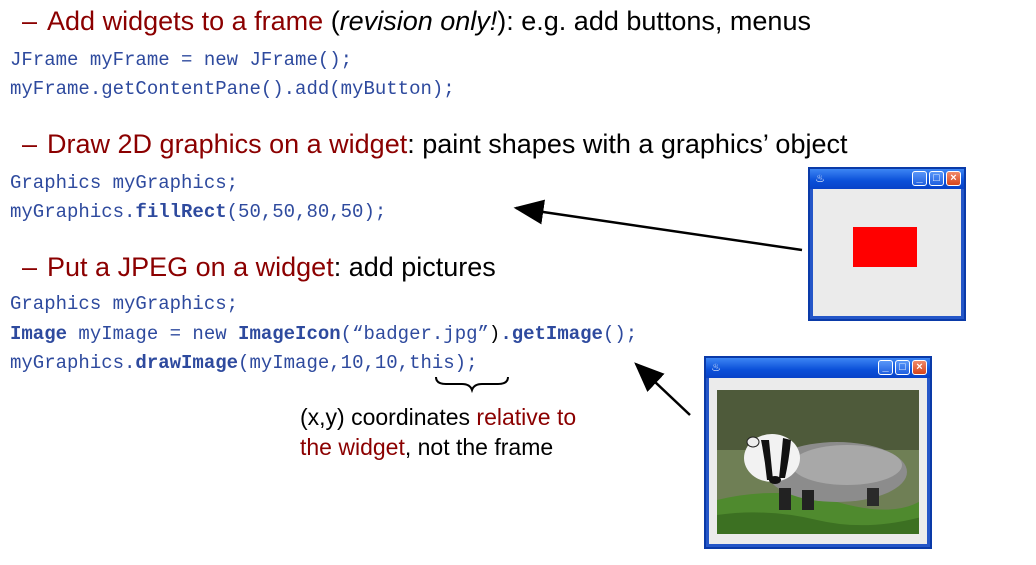  What do you see at coordinates (472, 385) in the screenshot?
I see `coordinates-brace` at bounding box center [472, 385].